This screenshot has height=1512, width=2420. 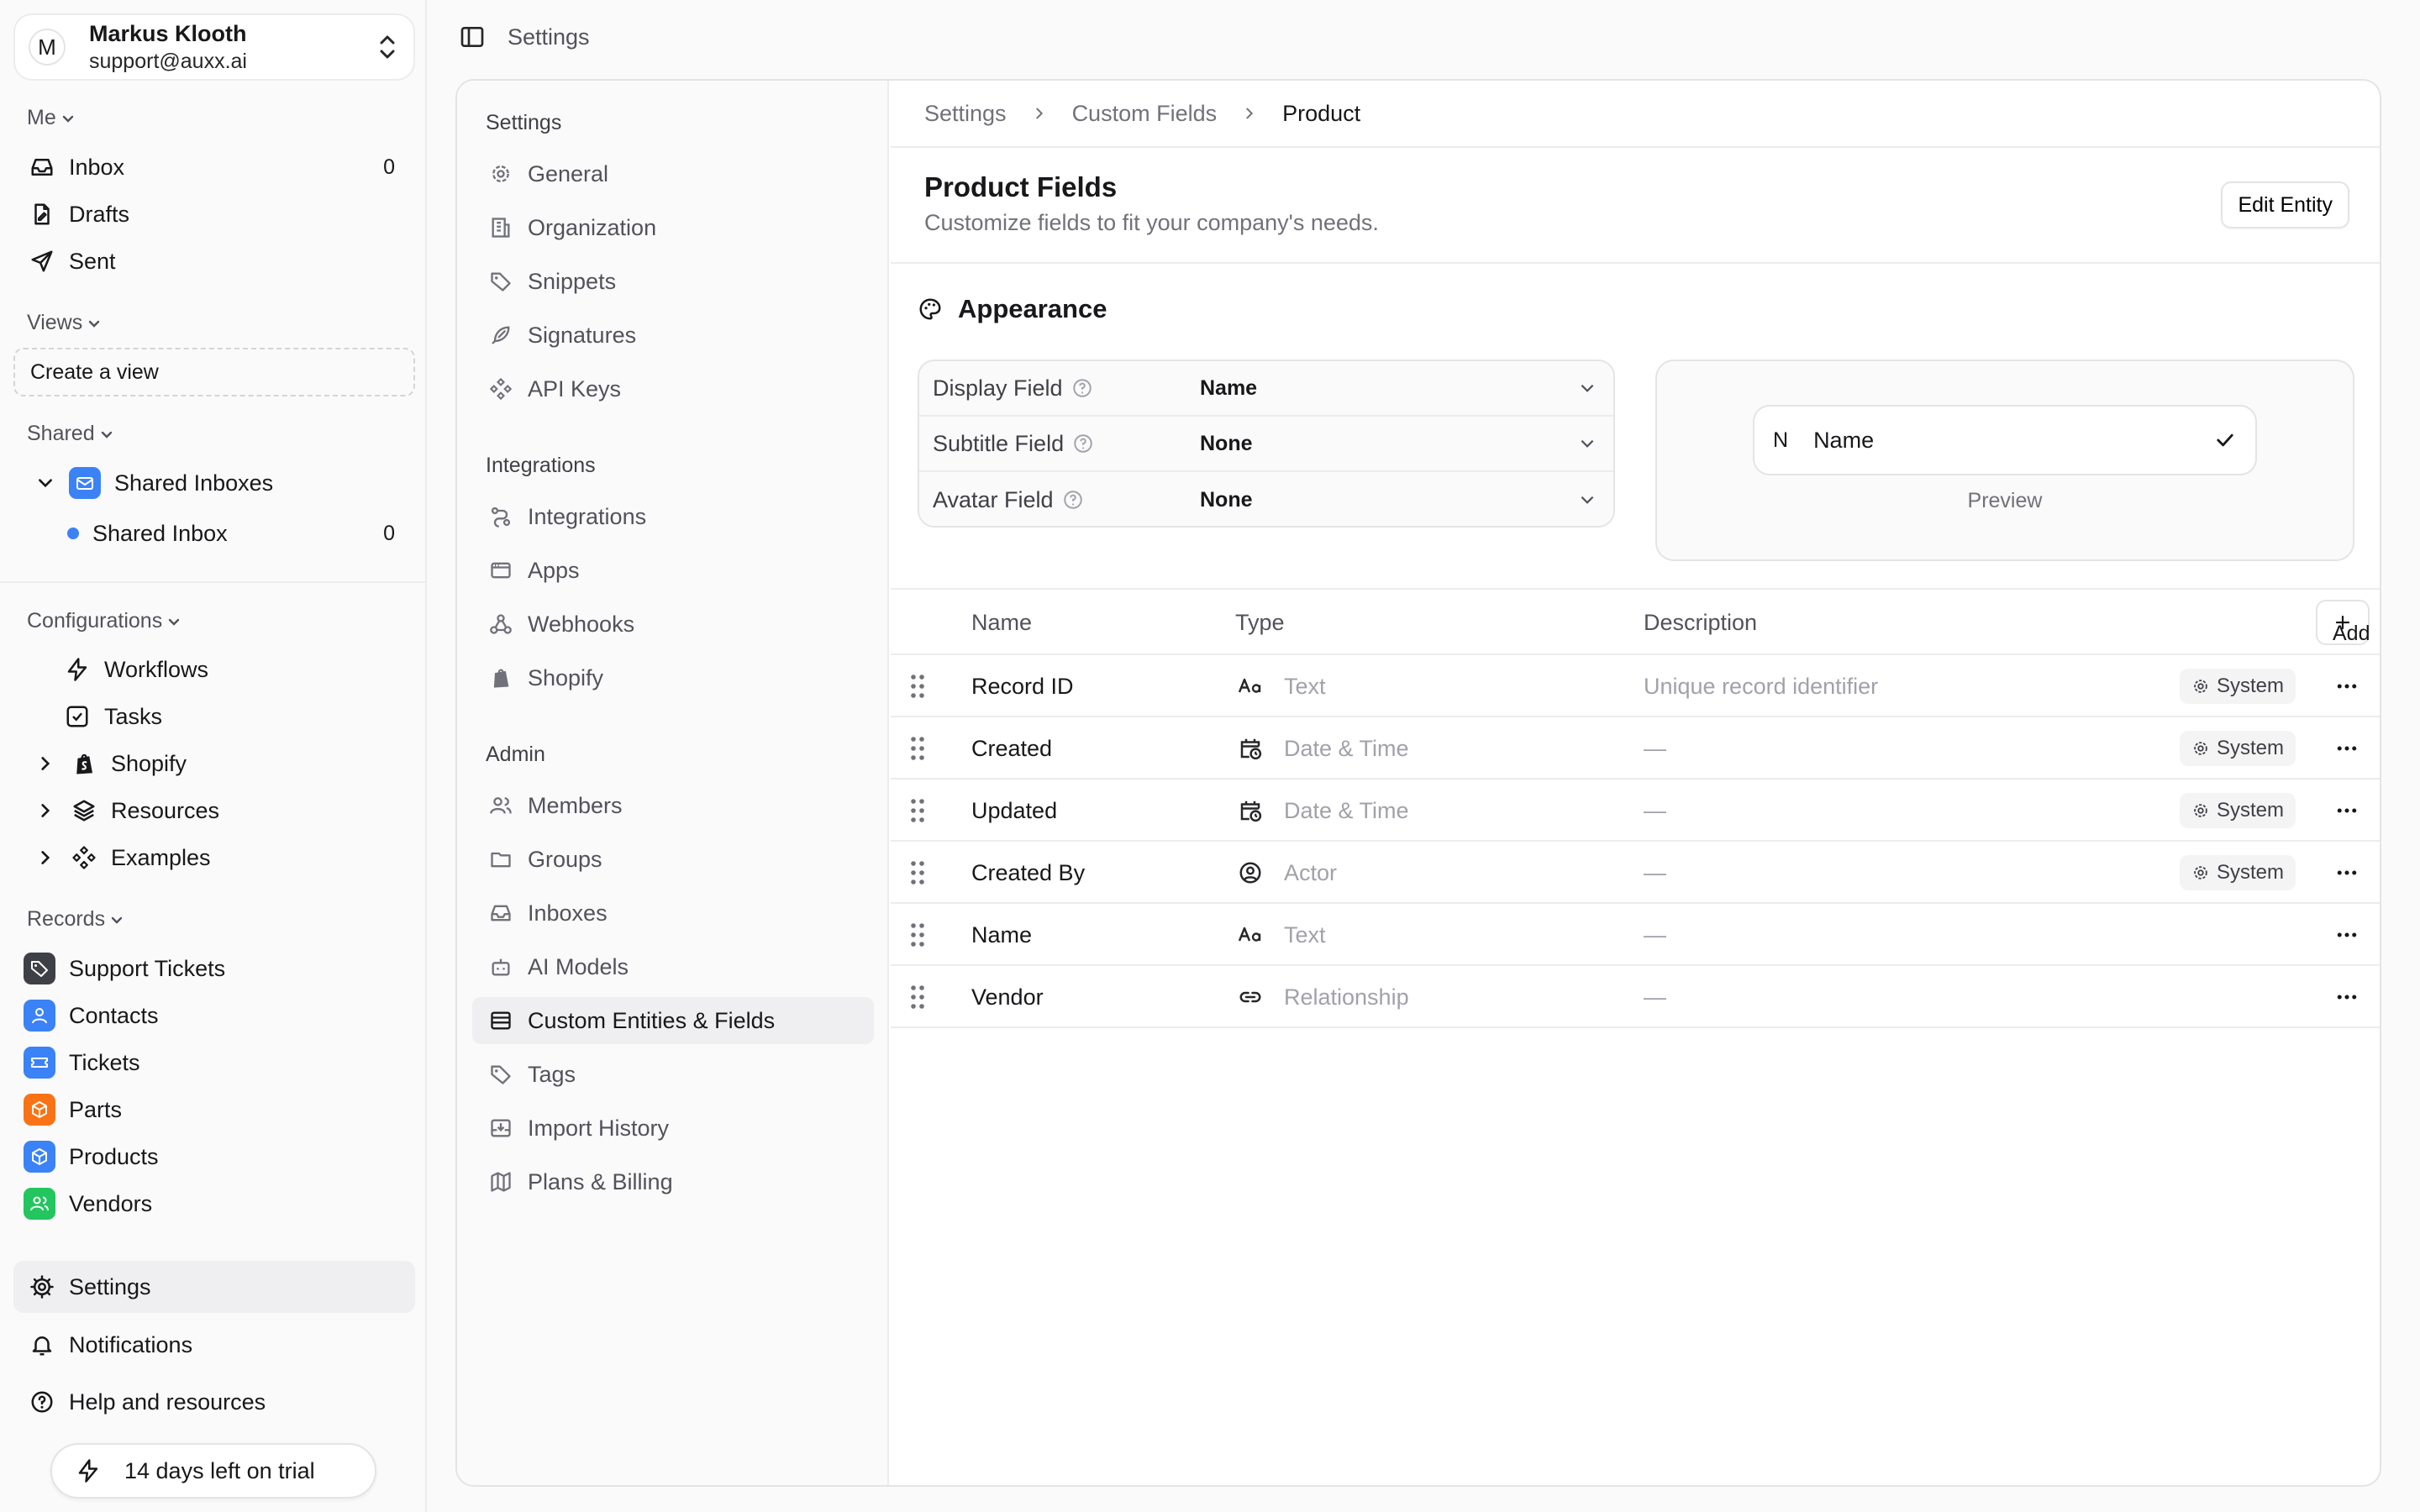 I want to click on sidebar-item-help: Help and resources, so click(x=214, y=1402).